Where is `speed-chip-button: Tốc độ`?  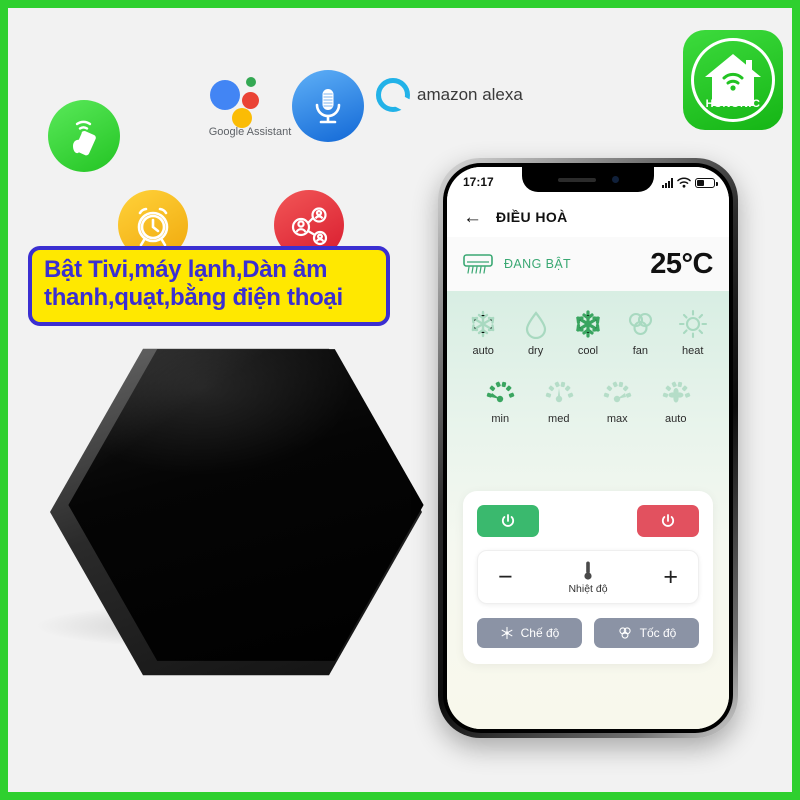
speed-chip-button: Tốc độ is located at coordinates (646, 633).